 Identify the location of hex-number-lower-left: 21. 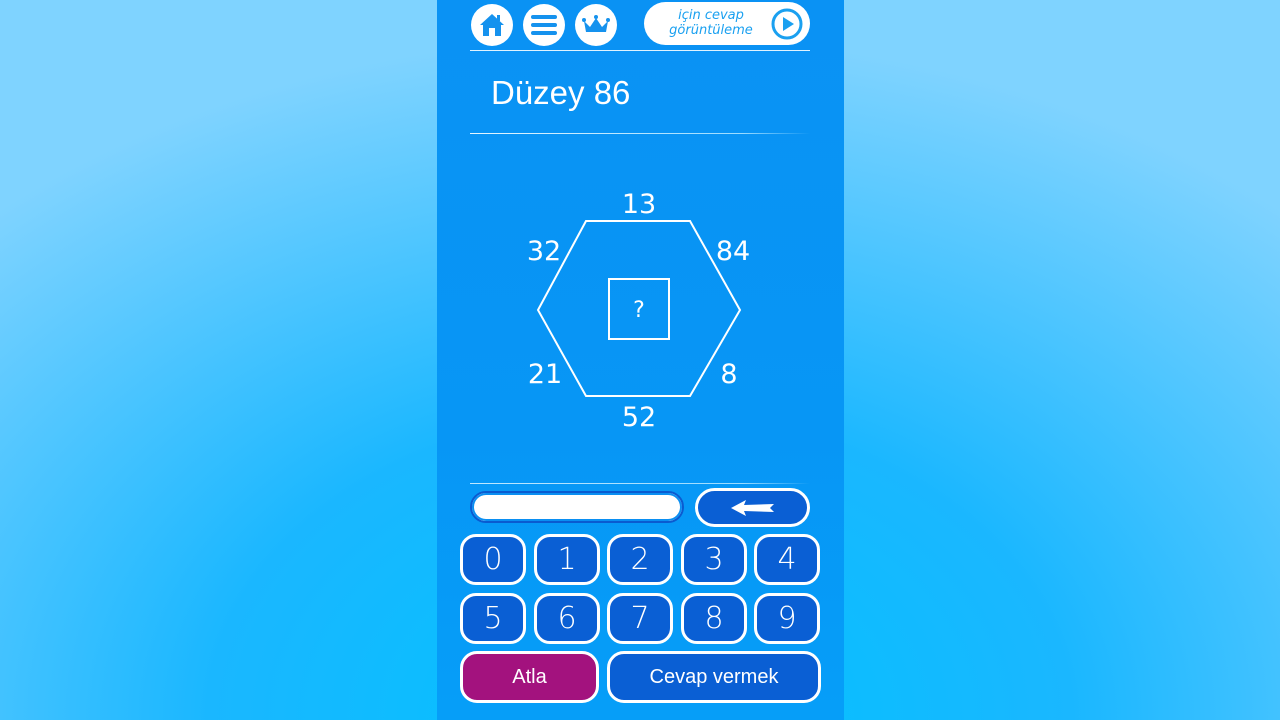
(545, 374).